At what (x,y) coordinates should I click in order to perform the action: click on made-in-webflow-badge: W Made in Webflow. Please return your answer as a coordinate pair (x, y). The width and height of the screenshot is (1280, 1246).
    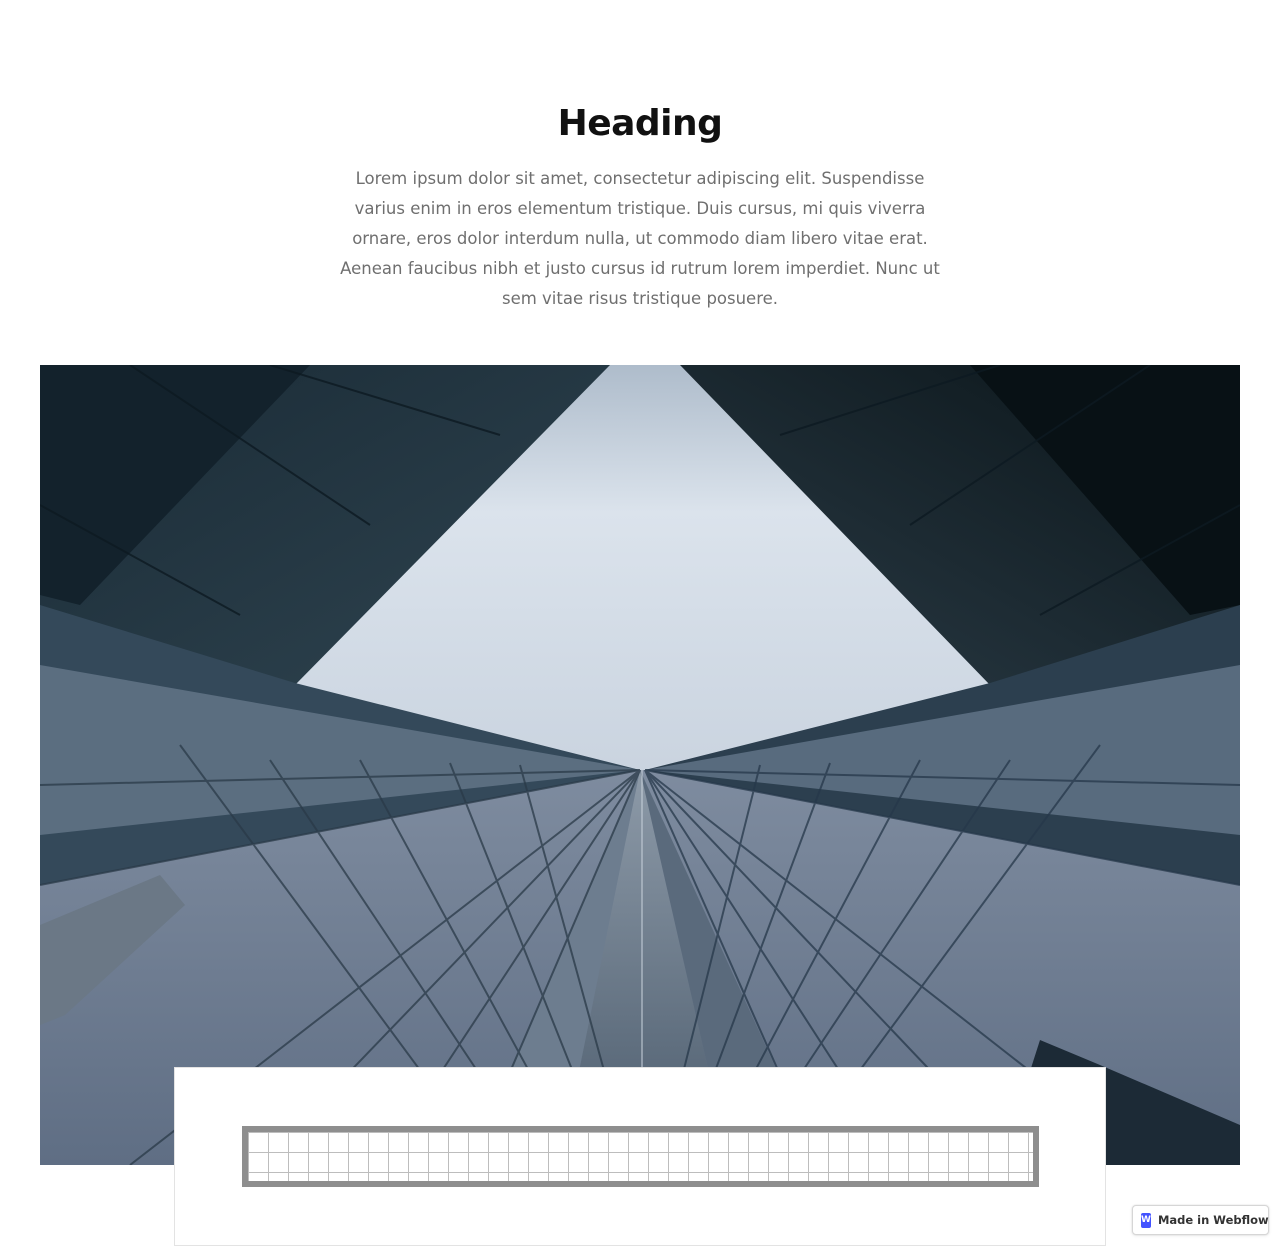
    Looking at the image, I should click on (1200, 1220).